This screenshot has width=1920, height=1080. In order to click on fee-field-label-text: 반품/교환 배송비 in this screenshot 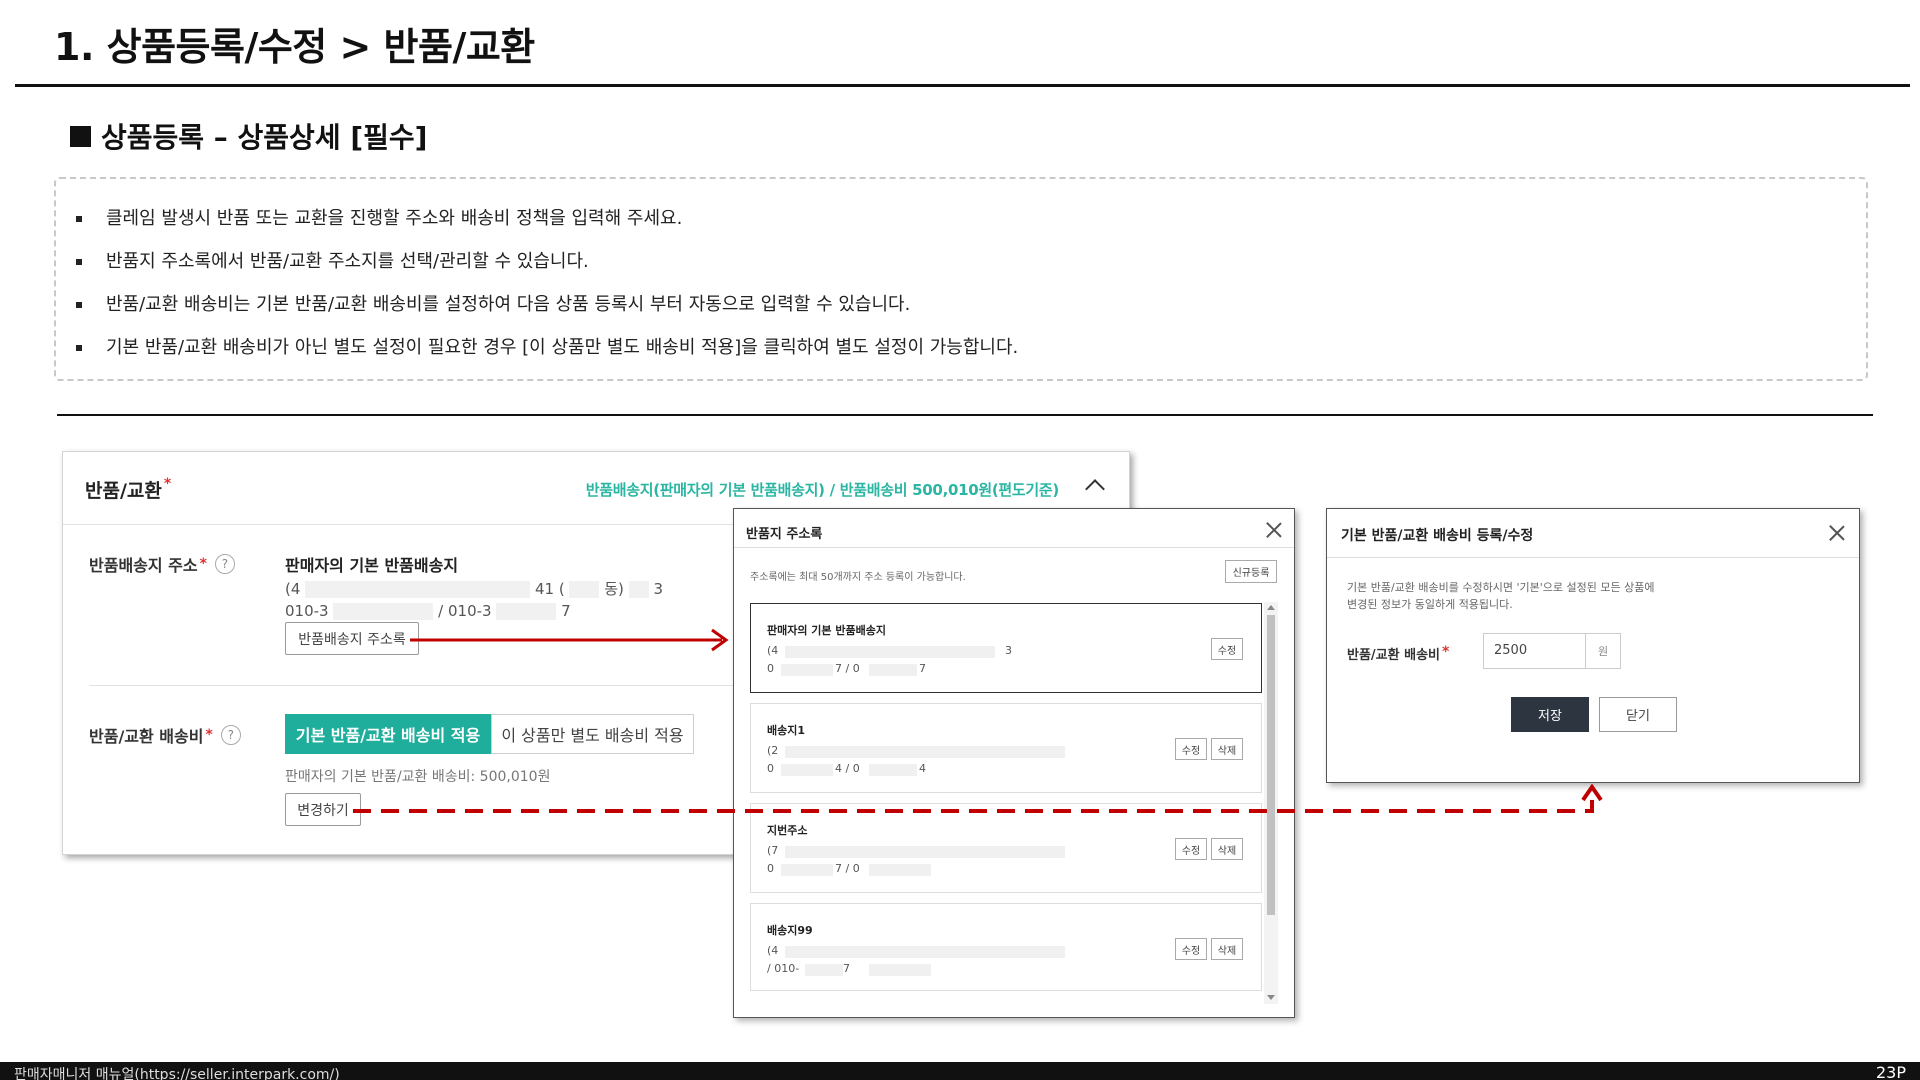, I will do `click(1393, 655)`.